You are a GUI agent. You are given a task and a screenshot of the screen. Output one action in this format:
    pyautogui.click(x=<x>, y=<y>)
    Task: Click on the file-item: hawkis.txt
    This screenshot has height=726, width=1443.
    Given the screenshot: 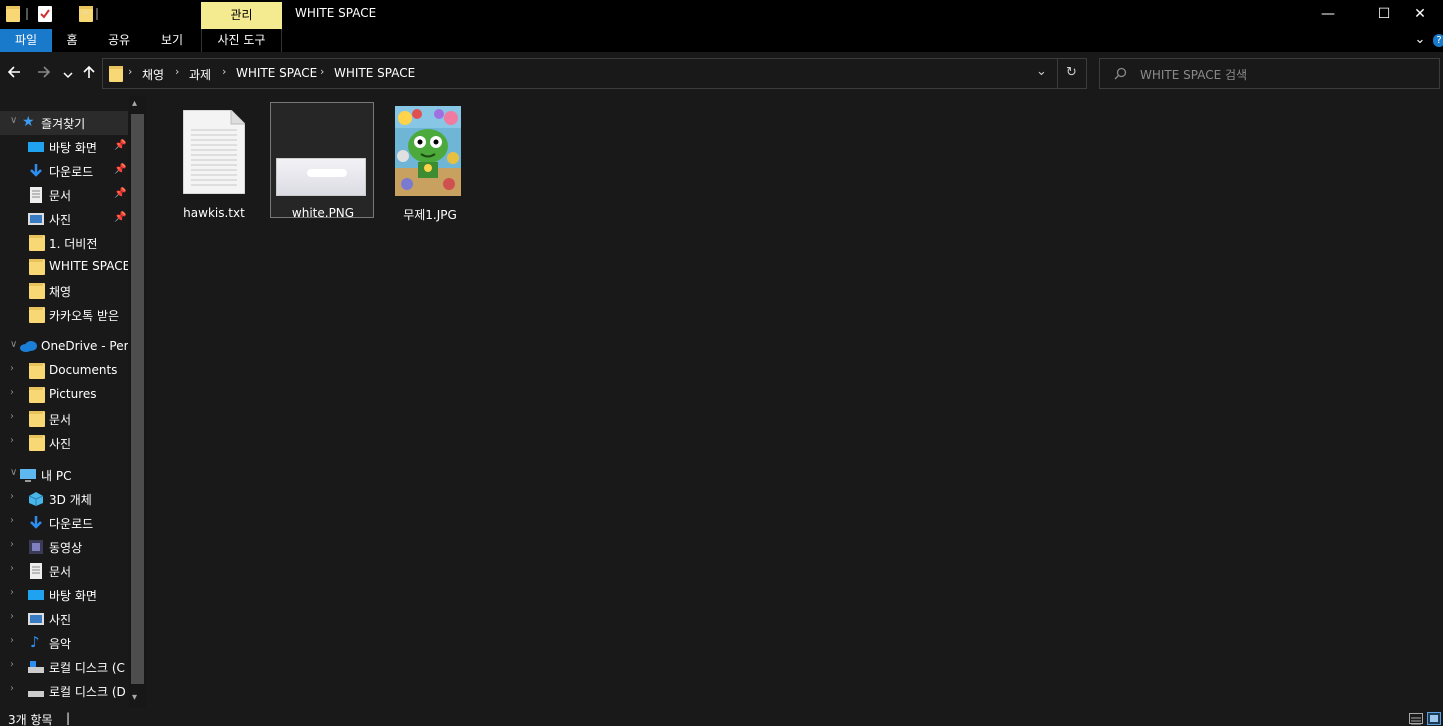 What is the action you would take?
    pyautogui.click(x=214, y=161)
    